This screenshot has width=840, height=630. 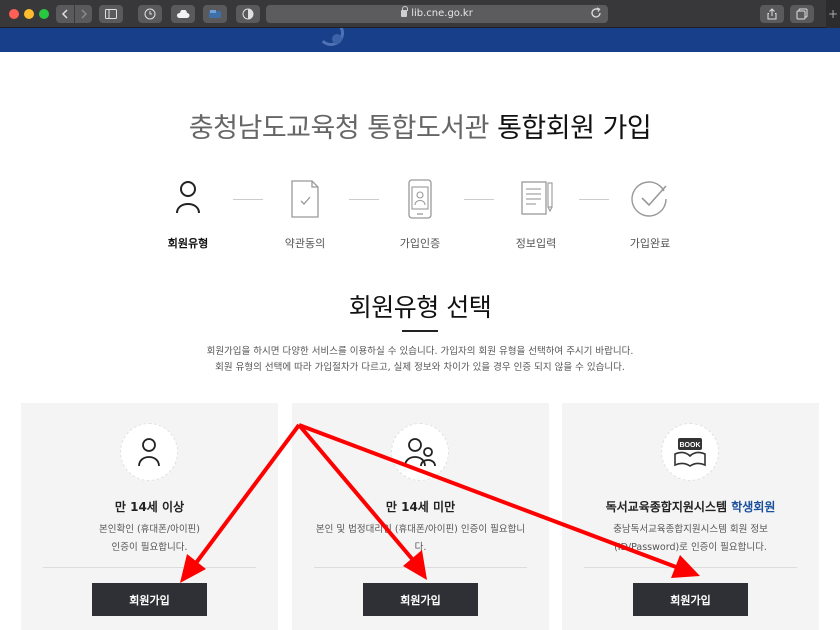 What do you see at coordinates (420, 529) in the screenshot?
I see `card-desc-line: 본인 및 법정대리인 (휴대폰/아이핀) 인증이 필요합니` at bounding box center [420, 529].